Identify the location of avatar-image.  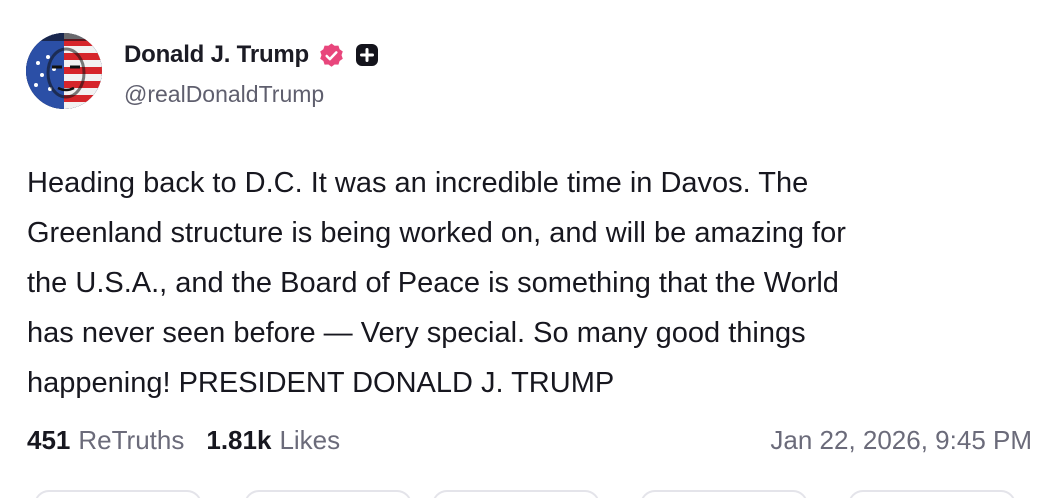
(64, 71).